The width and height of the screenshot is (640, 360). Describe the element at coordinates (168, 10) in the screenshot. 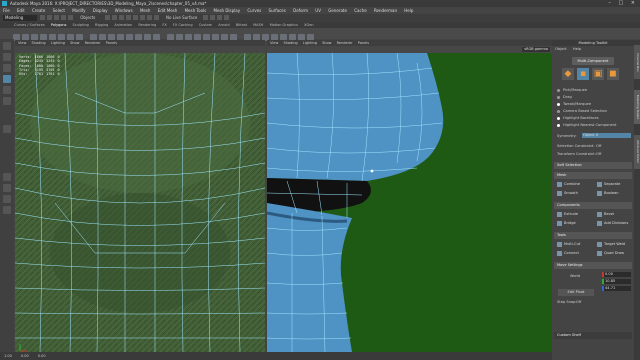

I see `menu-edit-mesh: Edit Mesh` at that location.